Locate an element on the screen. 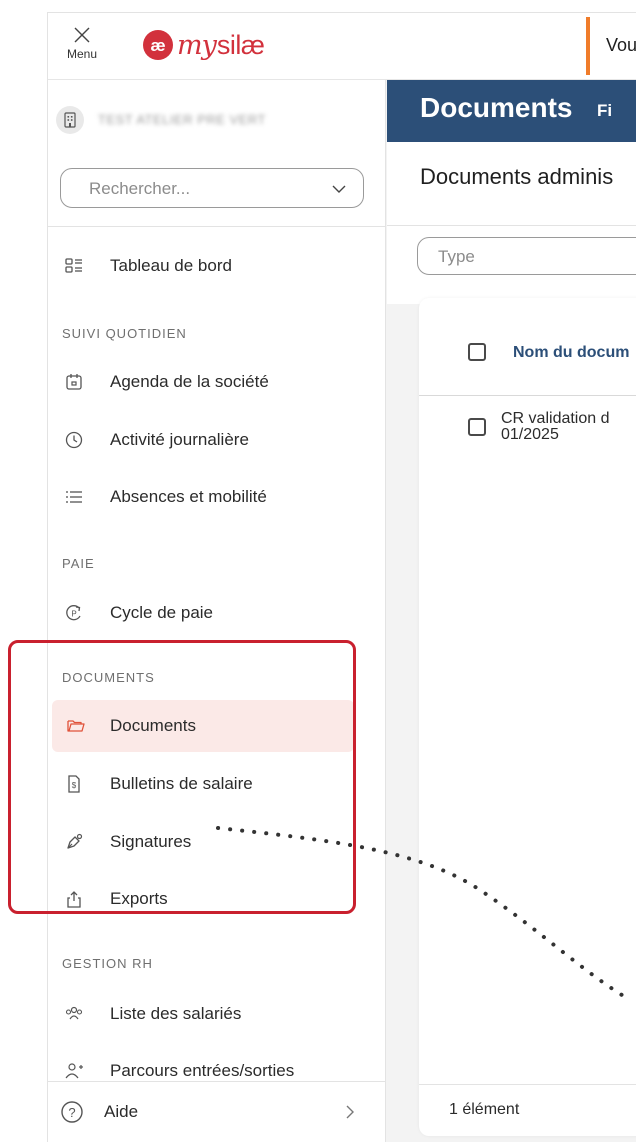 This screenshot has height=1142, width=636. divider is located at coordinates (217, 226).